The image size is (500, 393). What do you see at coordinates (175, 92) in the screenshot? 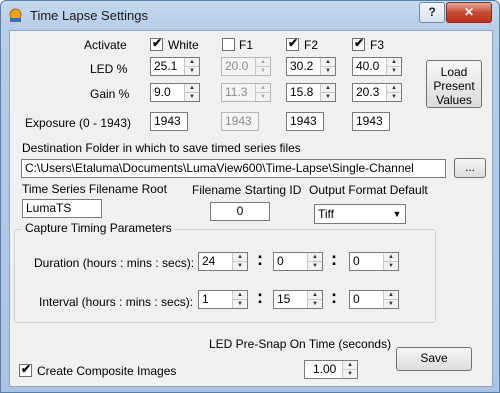
I see `gain-white-spinner: 9.0 ▲ ▼` at bounding box center [175, 92].